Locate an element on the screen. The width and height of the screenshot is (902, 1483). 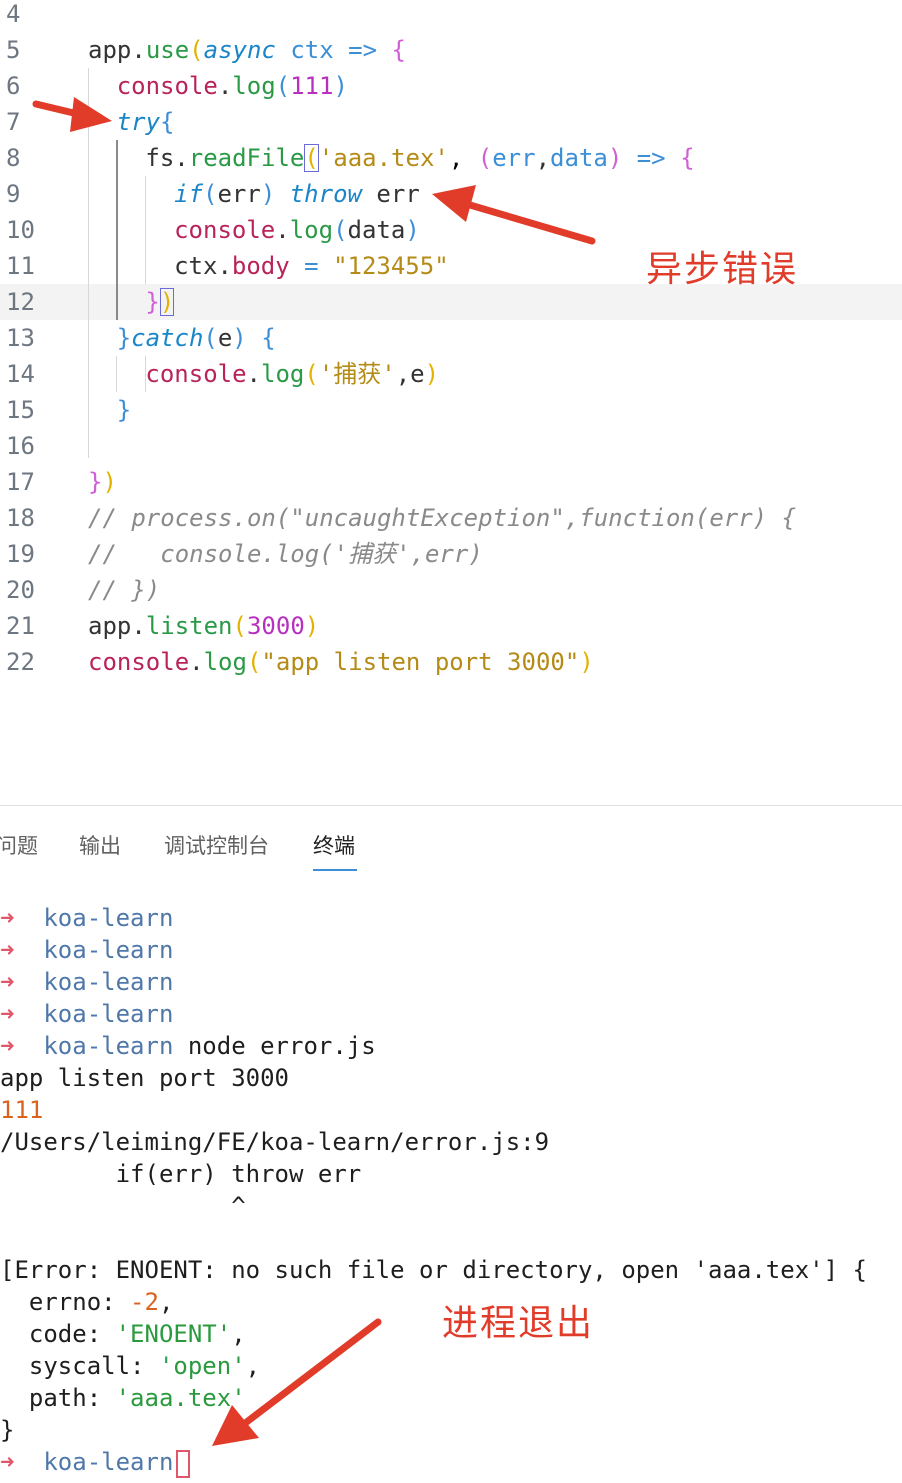
code-token: console is located at coordinates (196, 374).